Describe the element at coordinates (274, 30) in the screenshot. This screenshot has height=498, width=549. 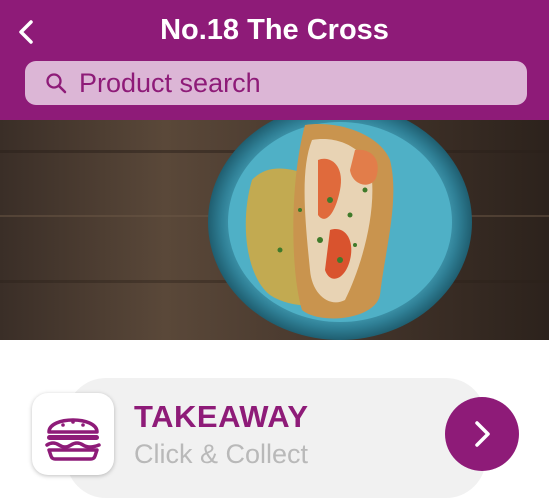
I see `page-title: No.18 The Cross` at that location.